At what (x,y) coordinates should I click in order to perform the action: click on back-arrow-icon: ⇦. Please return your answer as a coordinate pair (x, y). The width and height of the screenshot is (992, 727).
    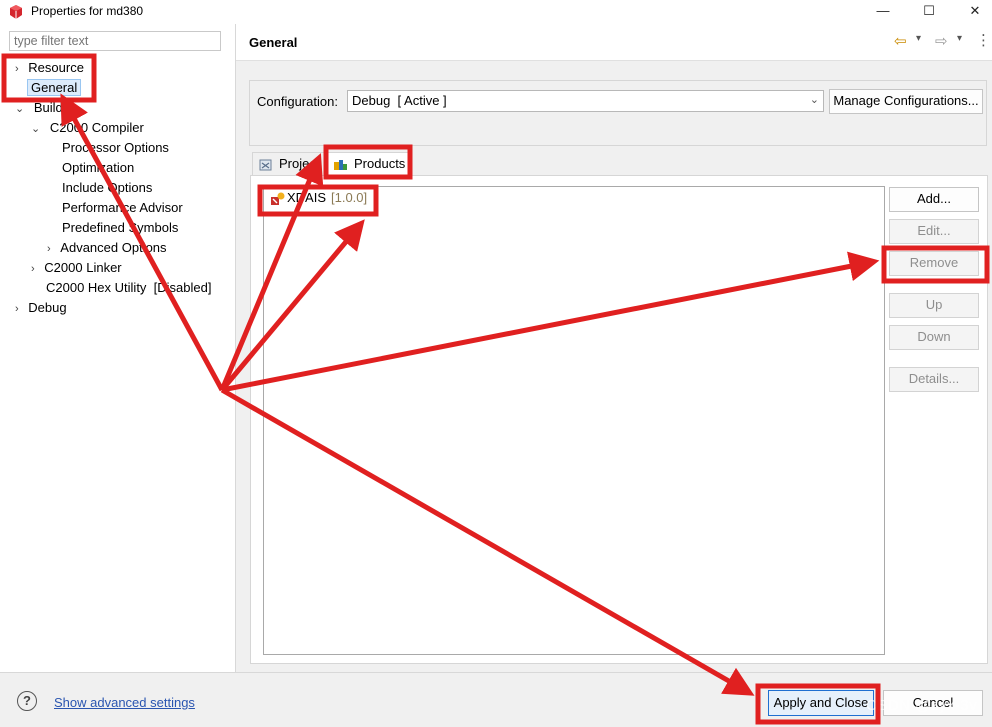
    Looking at the image, I should click on (900, 41).